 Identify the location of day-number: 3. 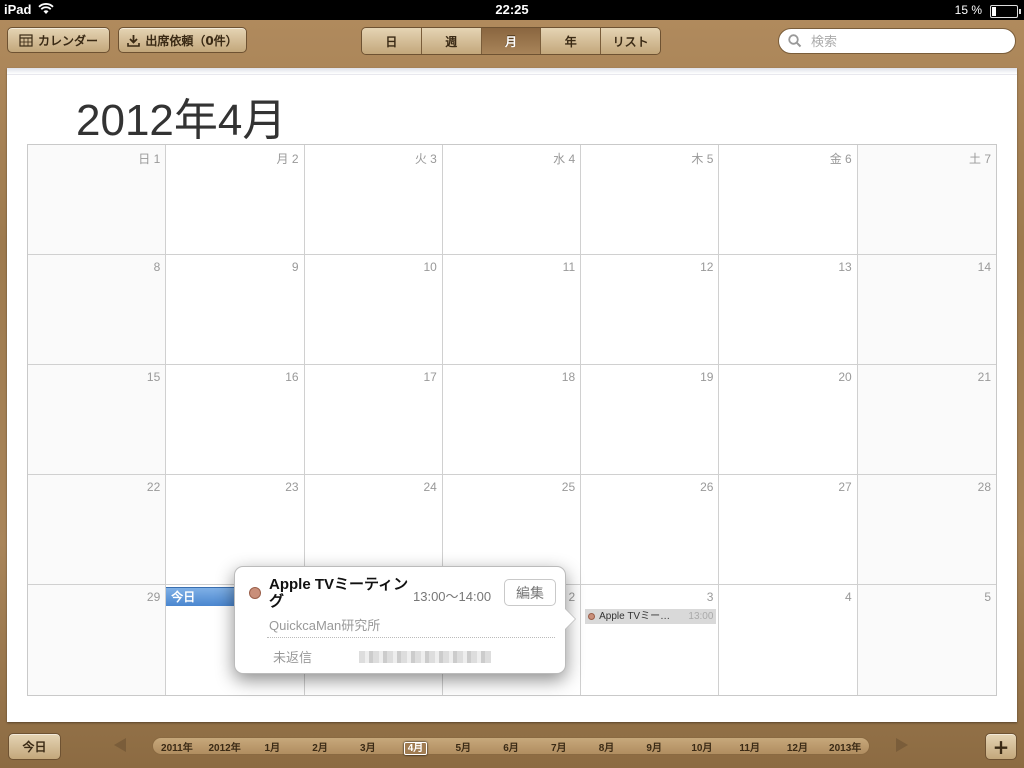
(710, 597).